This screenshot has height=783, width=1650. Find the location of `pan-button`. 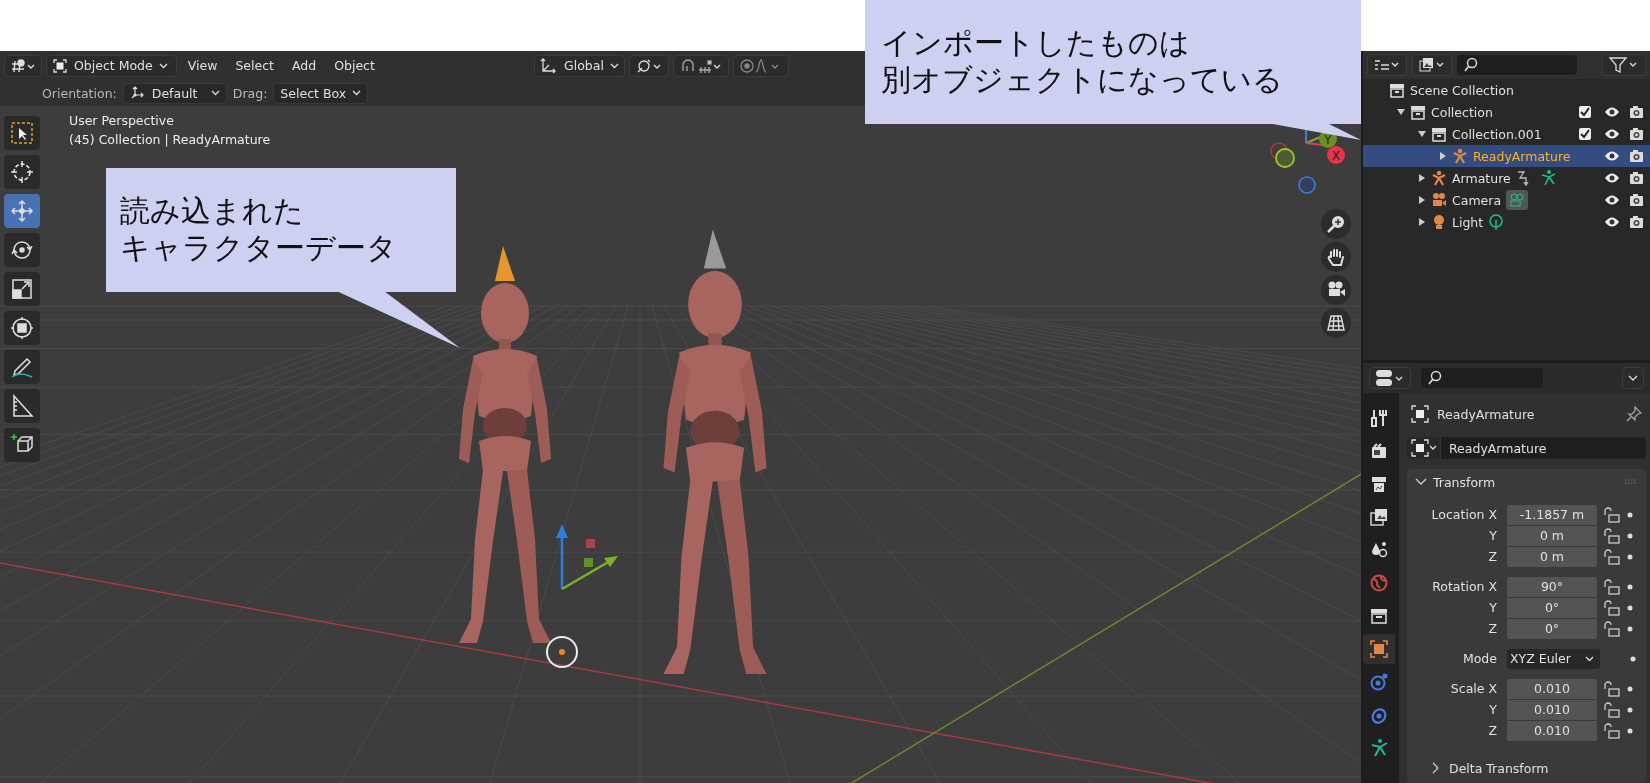

pan-button is located at coordinates (1336, 257).